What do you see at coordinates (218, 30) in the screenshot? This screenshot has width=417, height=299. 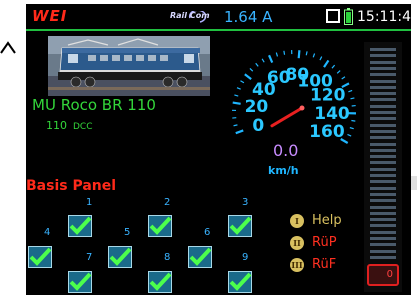 I see `status-divider` at bounding box center [218, 30].